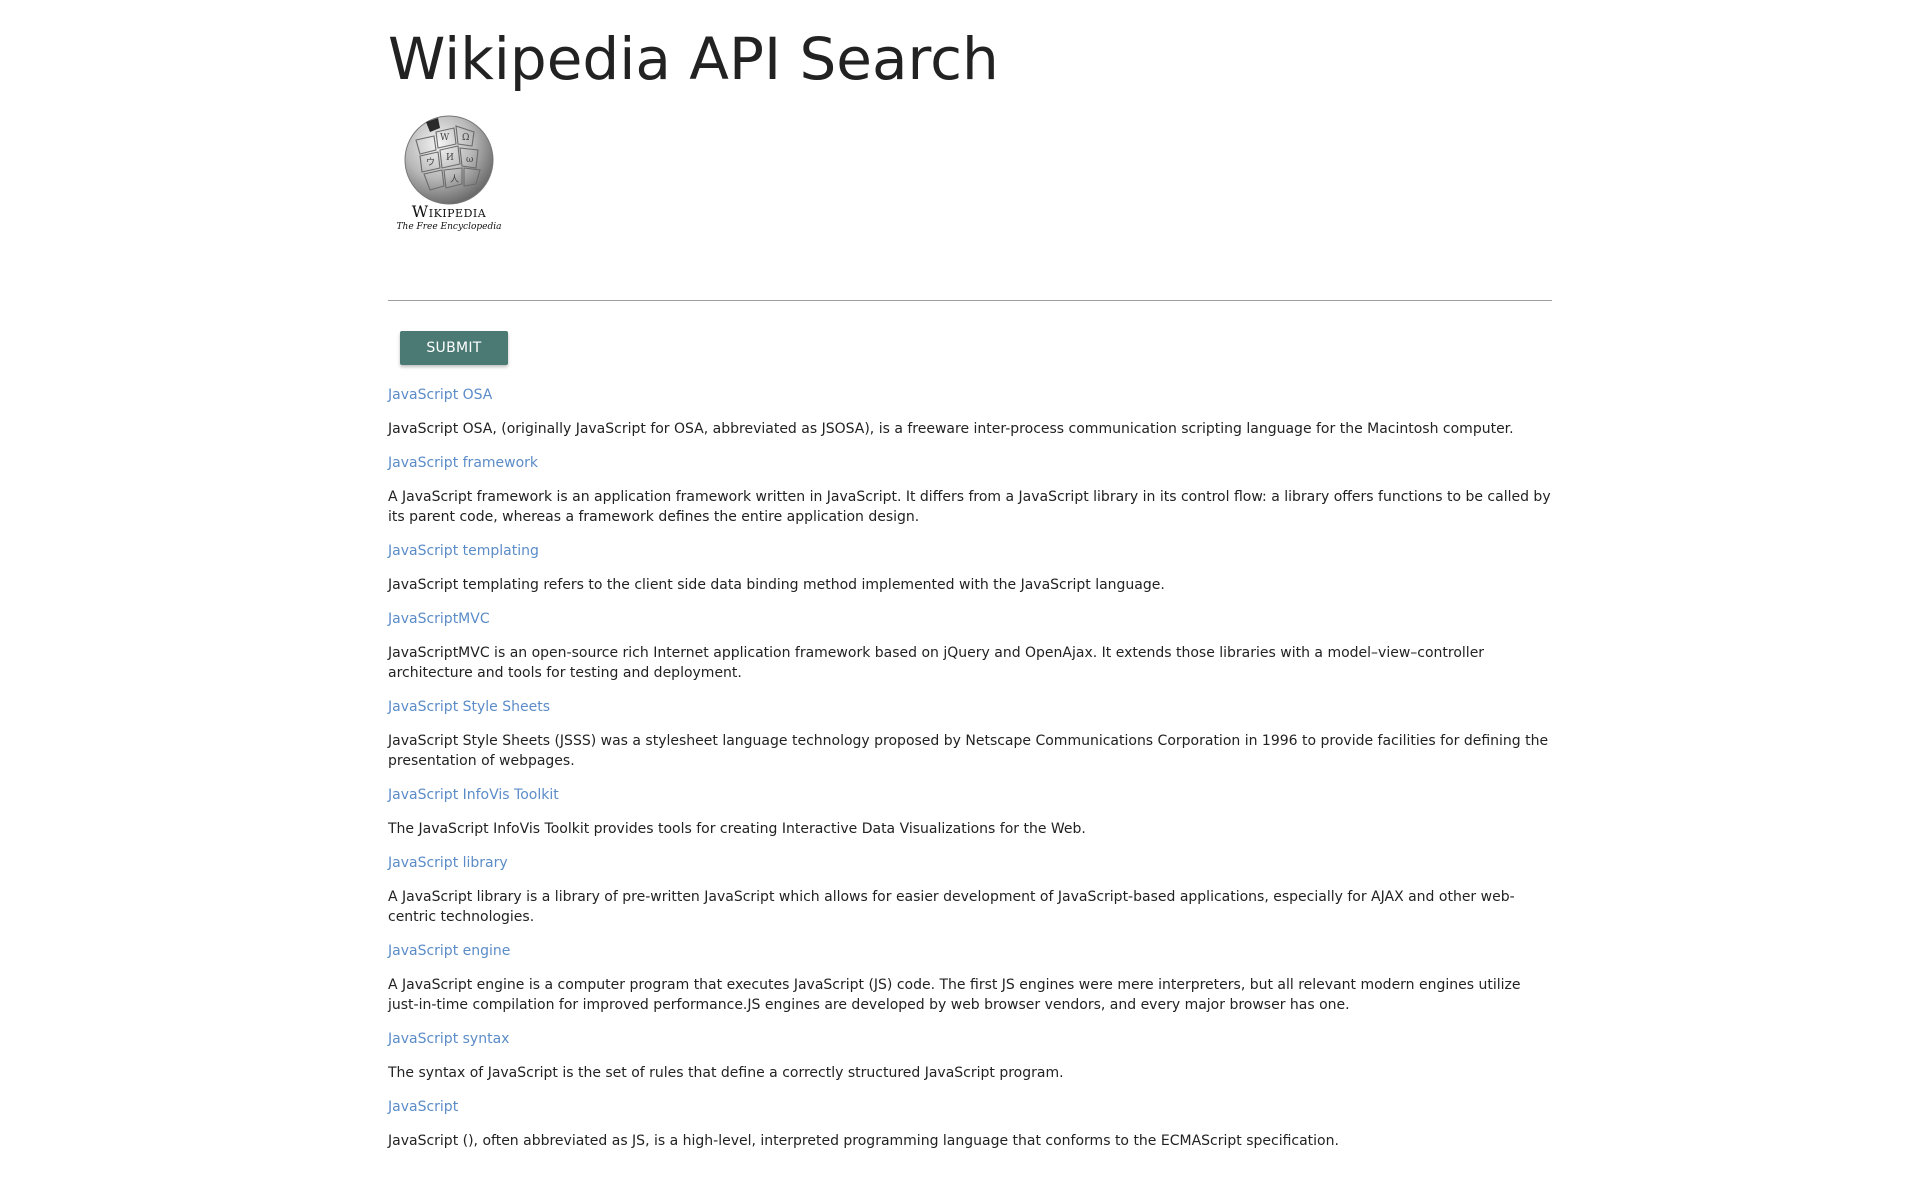 This screenshot has width=1920, height=1199. What do you see at coordinates (454, 179) in the screenshot?
I see `svg-text: 人` at bounding box center [454, 179].